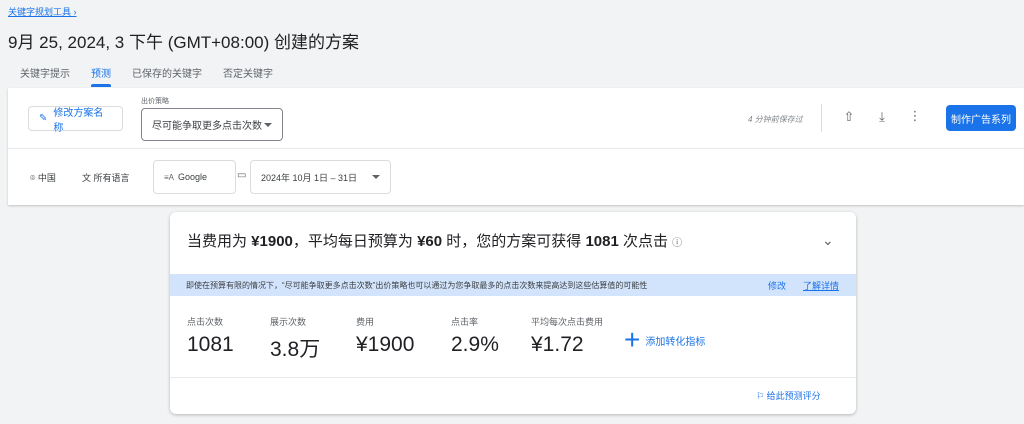 The image size is (1024, 424). What do you see at coordinates (675, 342) in the screenshot?
I see `add-metric-label: 添加转化指标` at bounding box center [675, 342].